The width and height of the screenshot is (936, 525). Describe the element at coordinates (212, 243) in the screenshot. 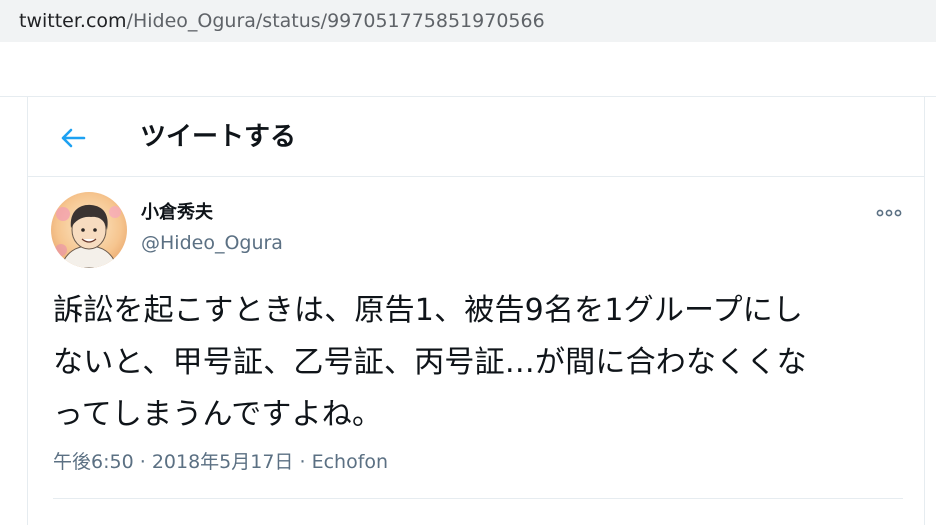

I see `author-handle: @Hideo_Ogura` at that location.